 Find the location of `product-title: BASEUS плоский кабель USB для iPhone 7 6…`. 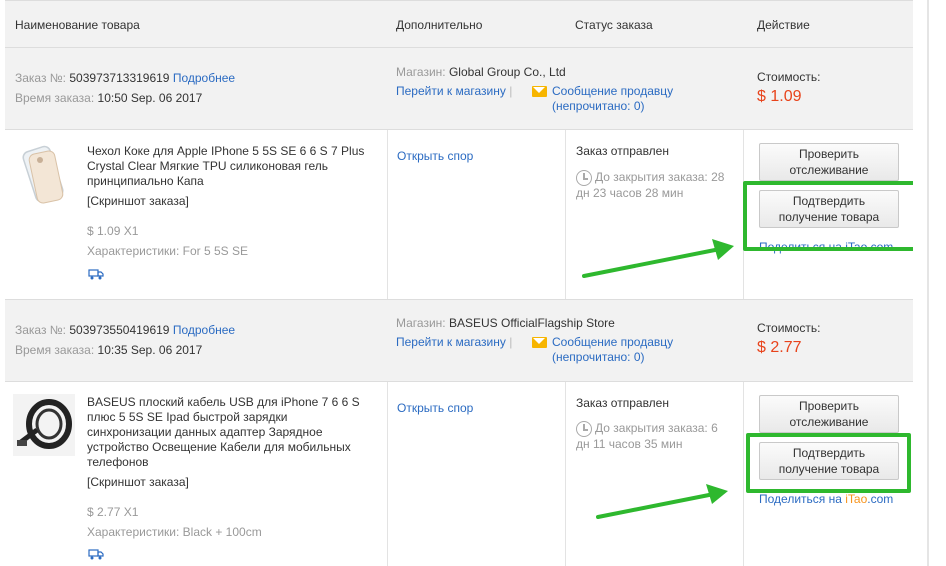

product-title: BASEUS плоский кабель USB для iPhone 7 6… is located at coordinates (229, 432).